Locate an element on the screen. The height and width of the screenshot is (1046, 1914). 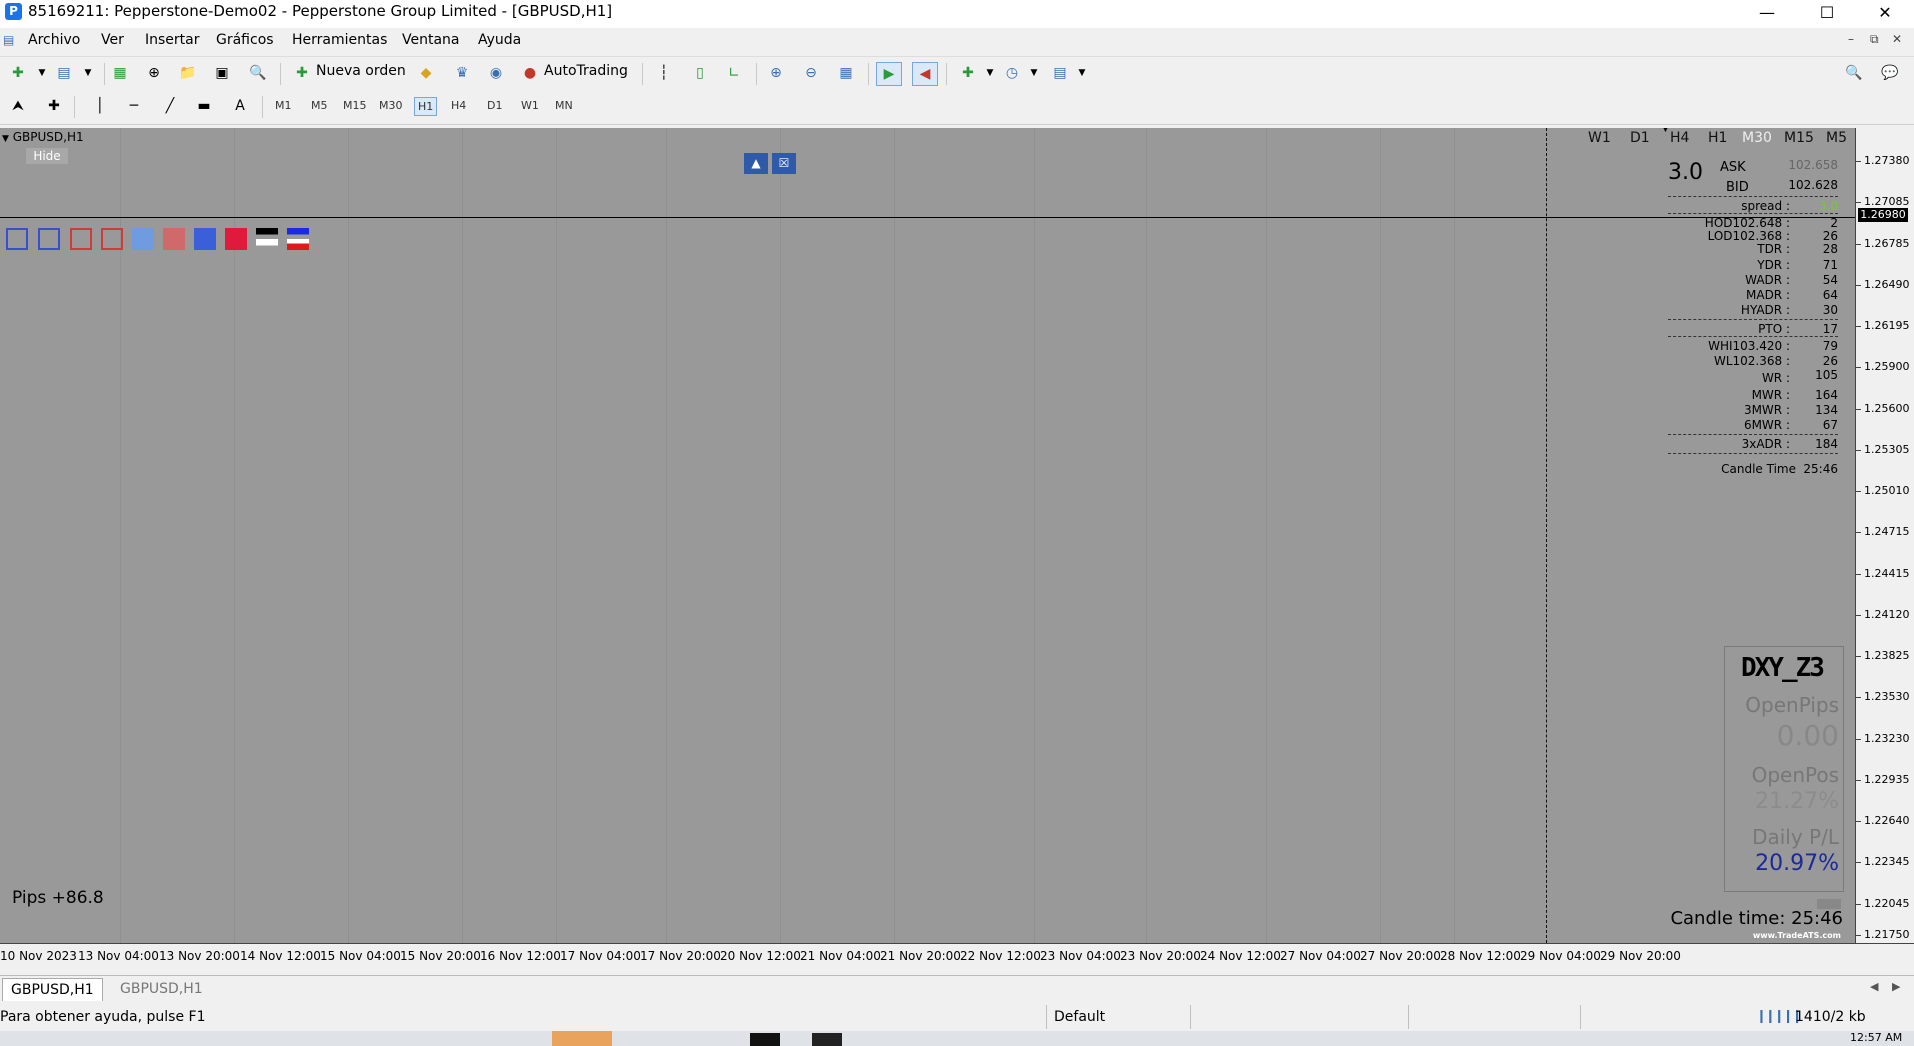
swatch-black-white is located at coordinates (267, 239).